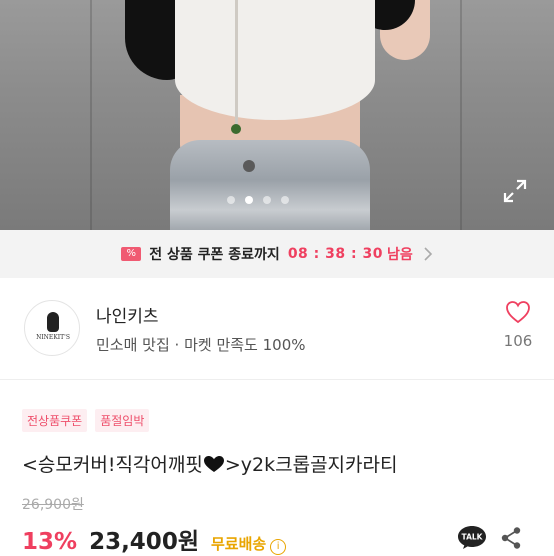 This screenshot has width=554, height=556. Describe the element at coordinates (311, 465) in the screenshot. I see `title-suffix: >y2k크롭골지카라티` at that location.